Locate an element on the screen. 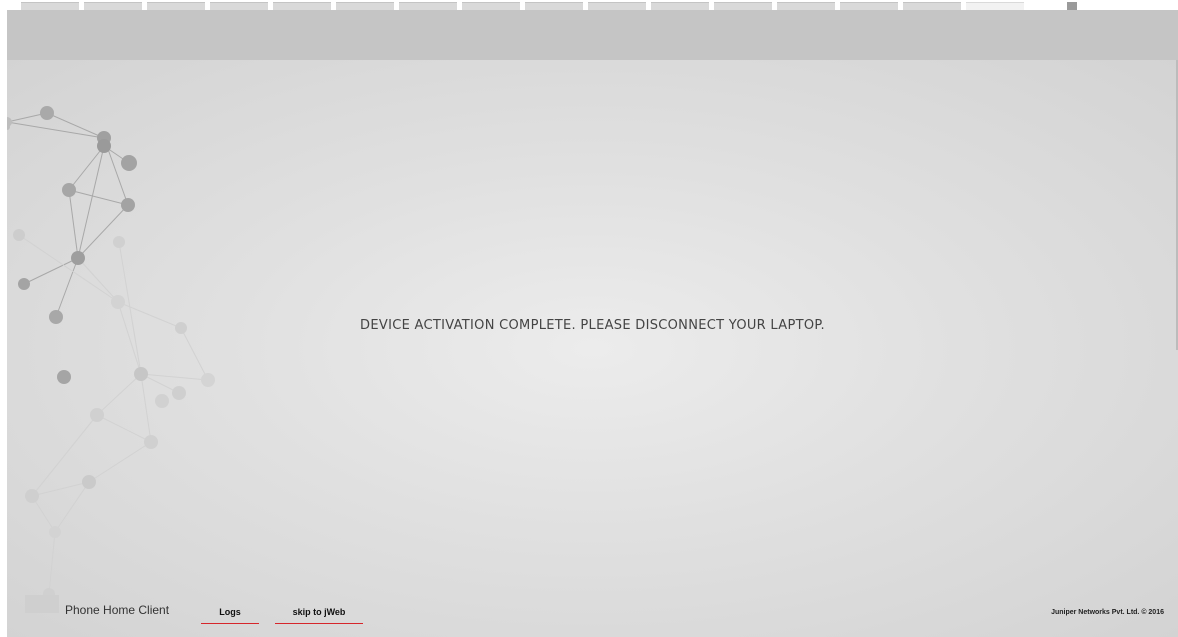 This screenshot has height=637, width=1178. header-bar is located at coordinates (592, 35).